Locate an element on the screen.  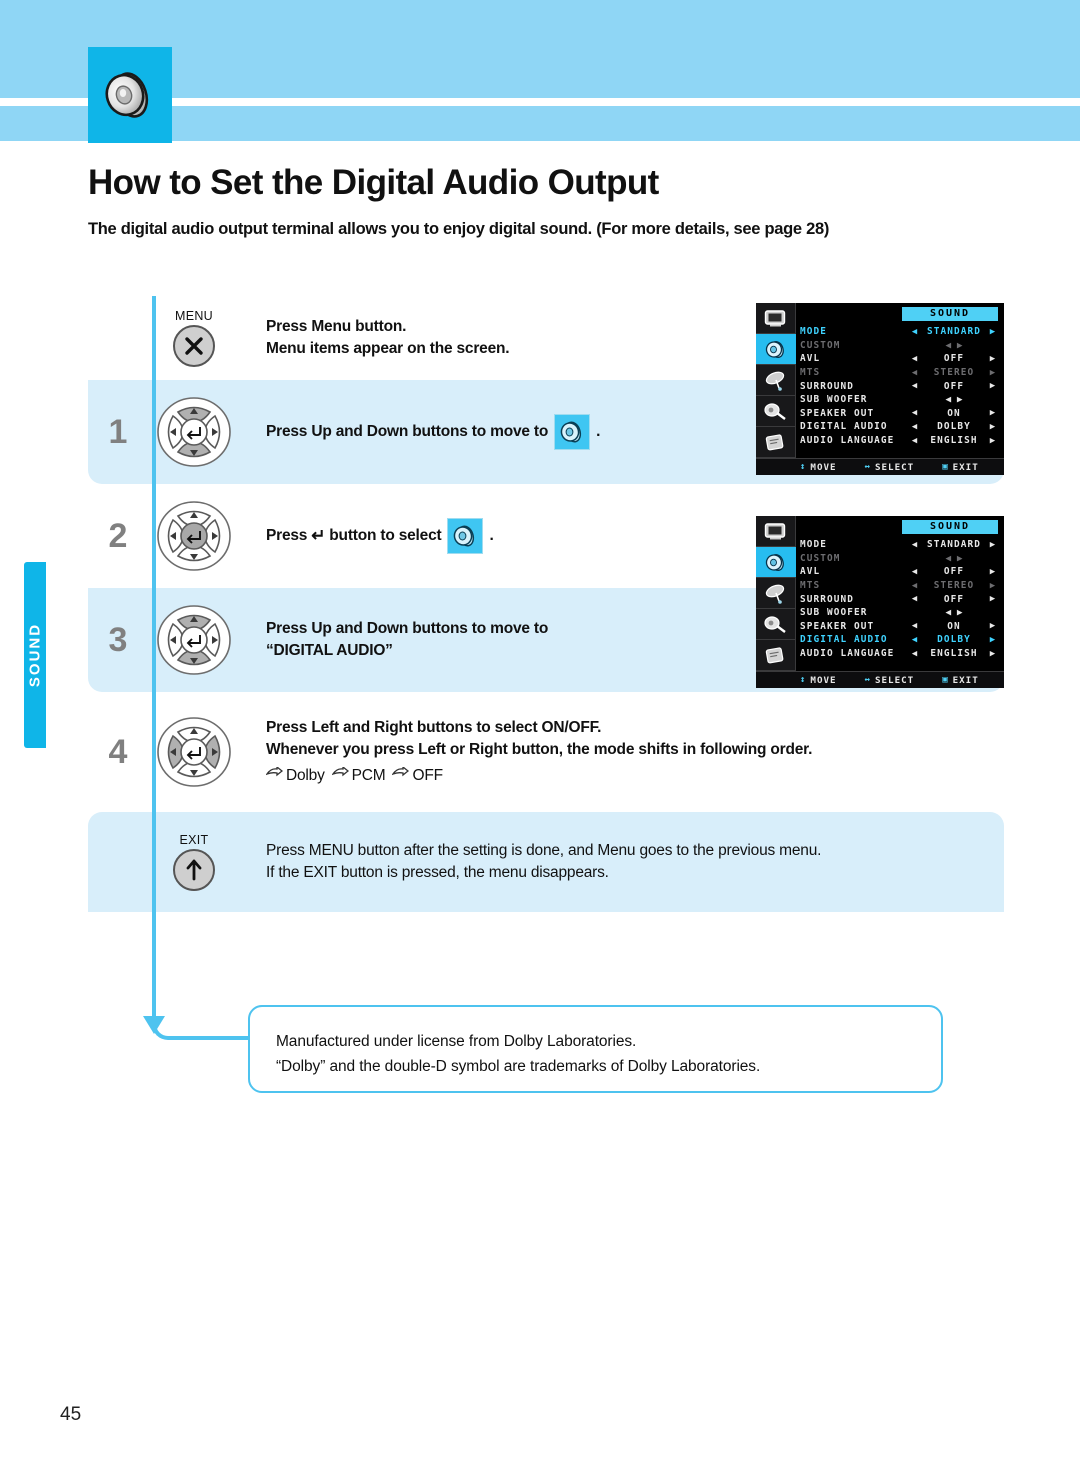
satellite-icon is located at coordinates (775, 381).